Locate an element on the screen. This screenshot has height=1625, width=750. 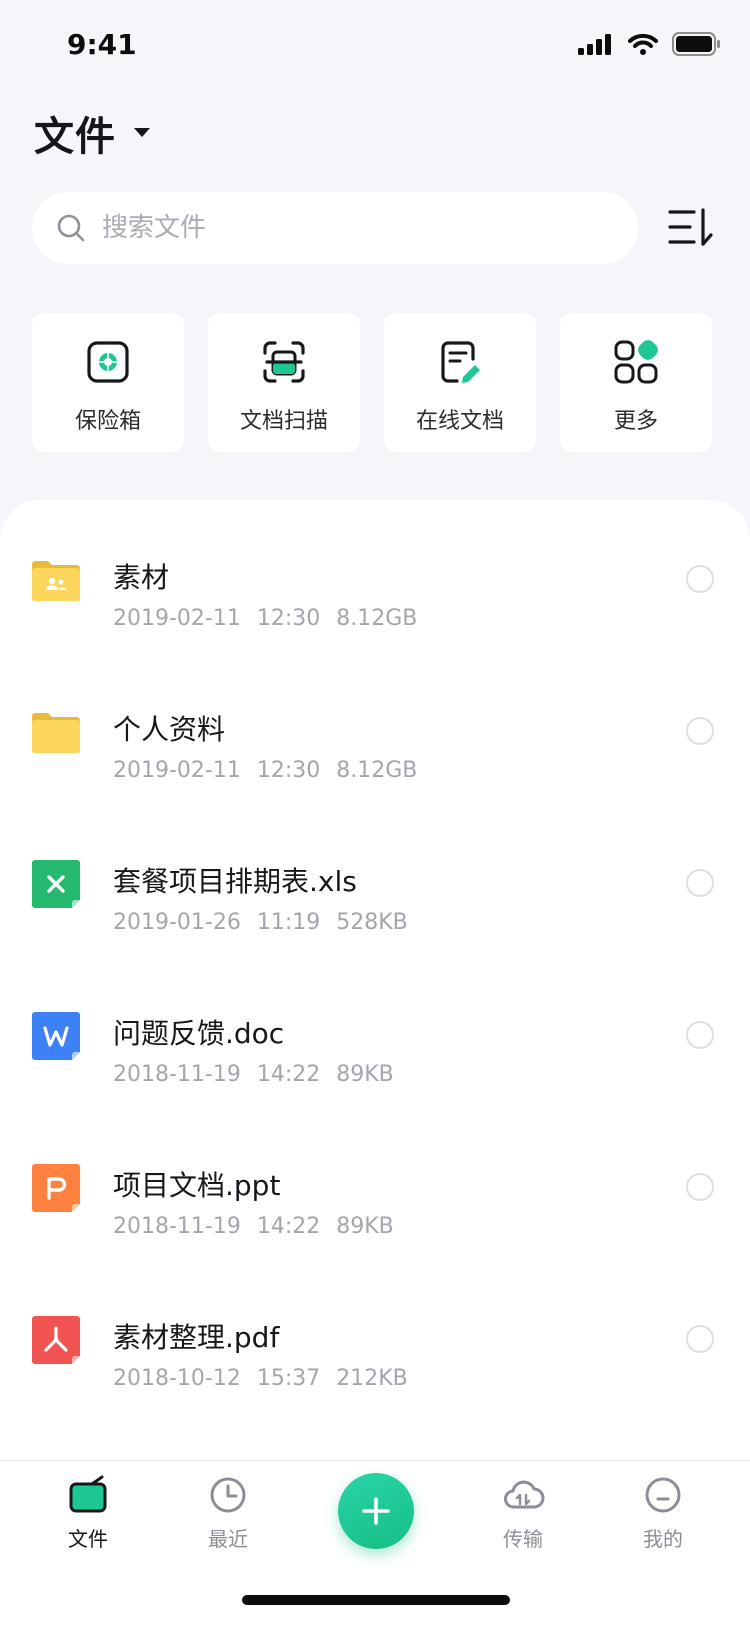
sort-button is located at coordinates (691, 228).